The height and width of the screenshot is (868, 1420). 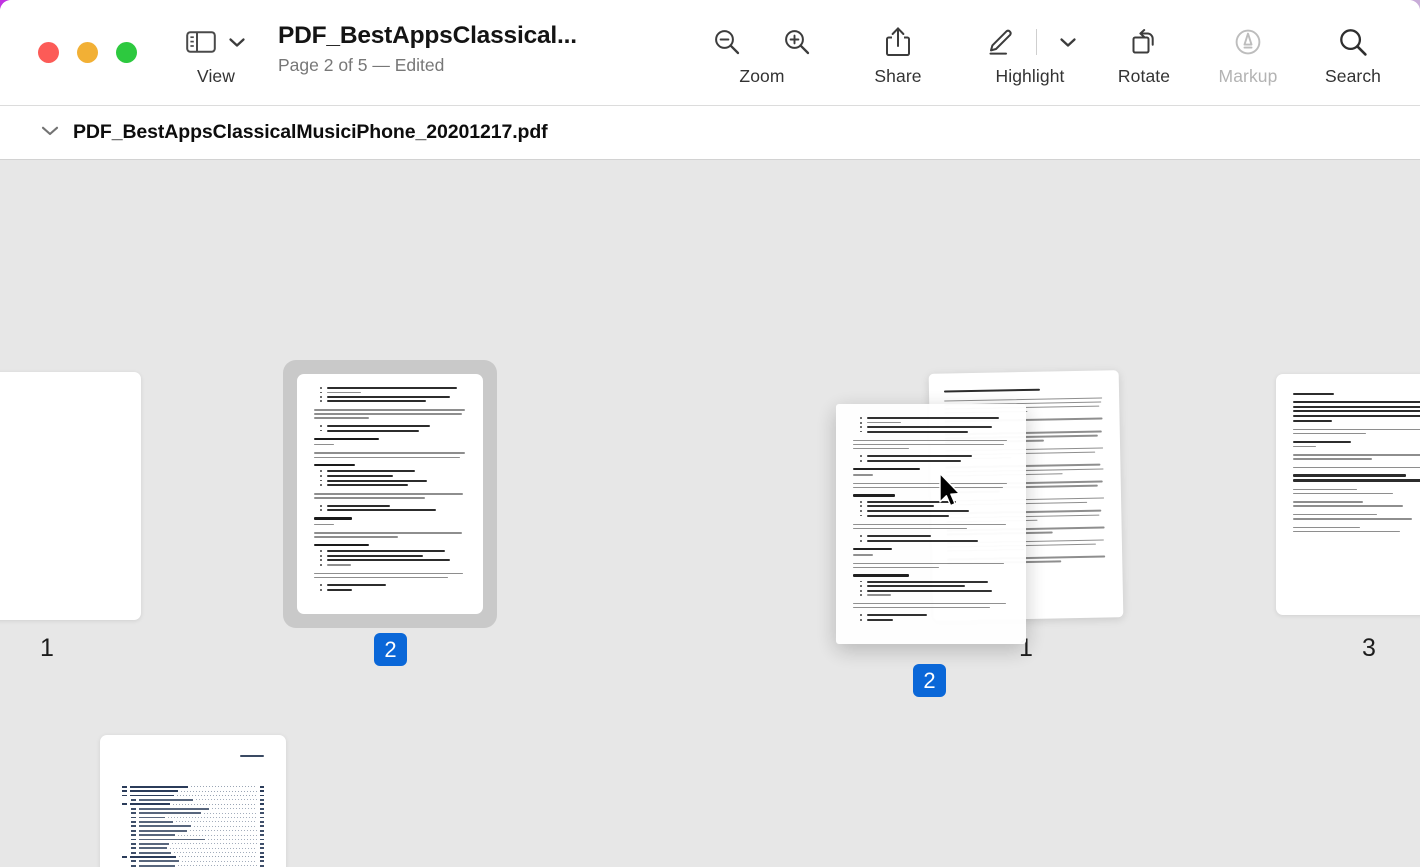 I want to click on markup-icon, so click(x=1248, y=42).